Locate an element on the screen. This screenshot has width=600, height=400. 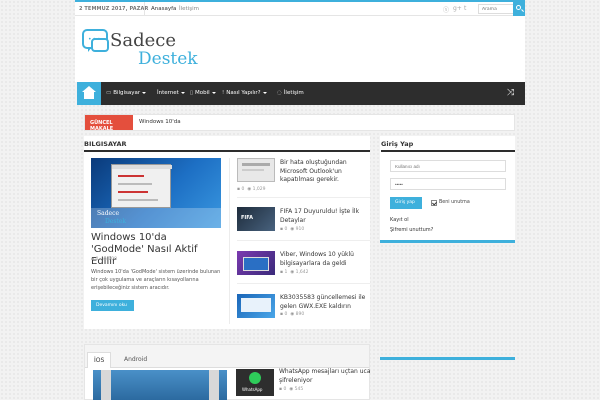
comment-count: ▪ 0 is located at coordinates (95, 259).